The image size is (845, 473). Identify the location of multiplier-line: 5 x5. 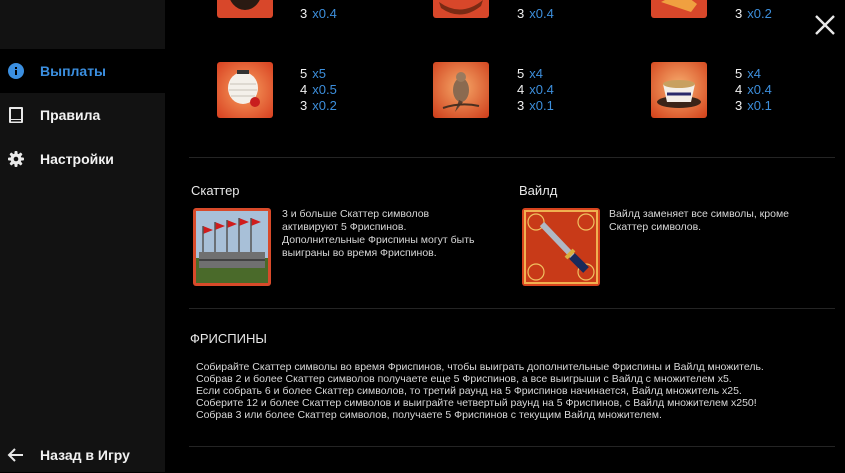
(313, 73).